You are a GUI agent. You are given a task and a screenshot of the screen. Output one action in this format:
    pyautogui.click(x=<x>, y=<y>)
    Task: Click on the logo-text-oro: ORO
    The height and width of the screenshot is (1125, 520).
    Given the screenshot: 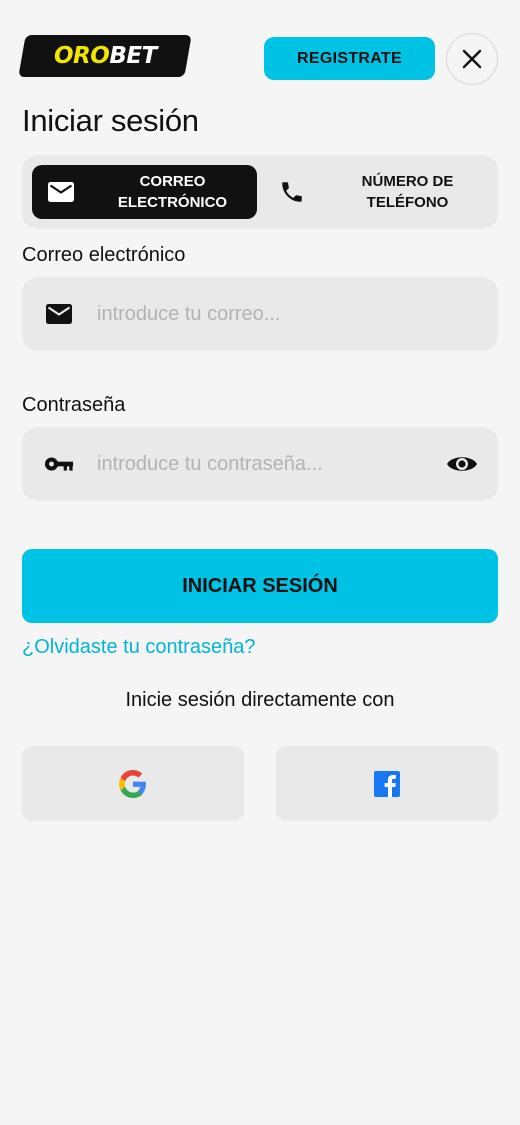 What is the action you would take?
    pyautogui.click(x=81, y=56)
    